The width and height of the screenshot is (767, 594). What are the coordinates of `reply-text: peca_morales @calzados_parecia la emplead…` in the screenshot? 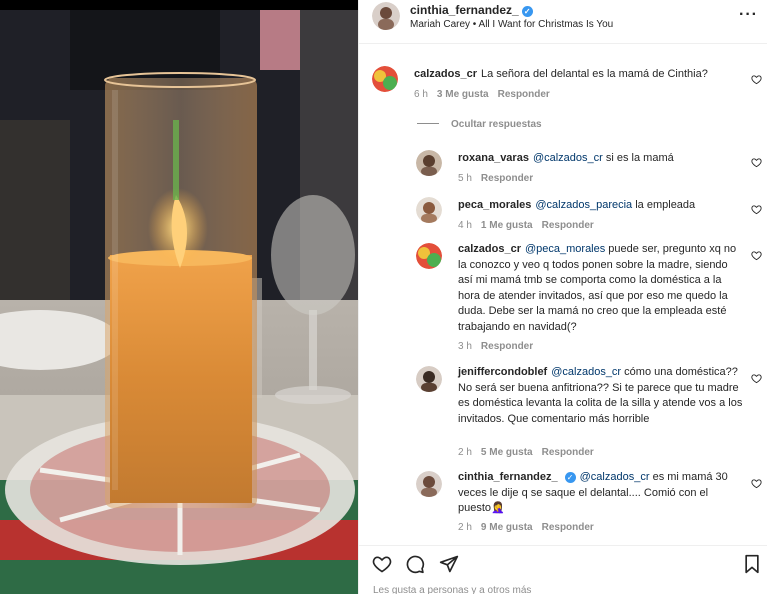 It's located at (598, 206).